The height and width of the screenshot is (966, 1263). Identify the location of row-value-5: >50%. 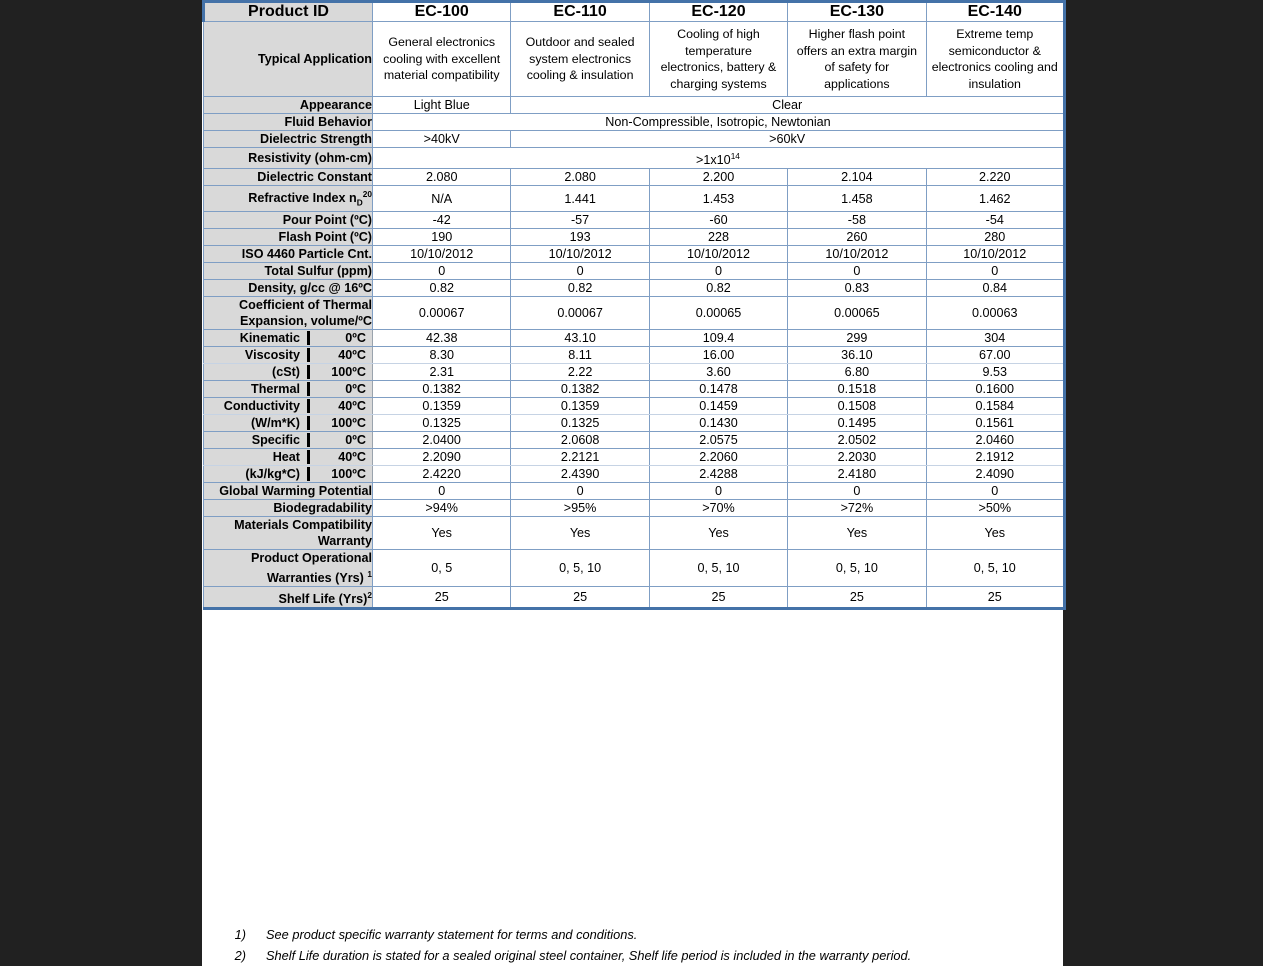
(995, 507).